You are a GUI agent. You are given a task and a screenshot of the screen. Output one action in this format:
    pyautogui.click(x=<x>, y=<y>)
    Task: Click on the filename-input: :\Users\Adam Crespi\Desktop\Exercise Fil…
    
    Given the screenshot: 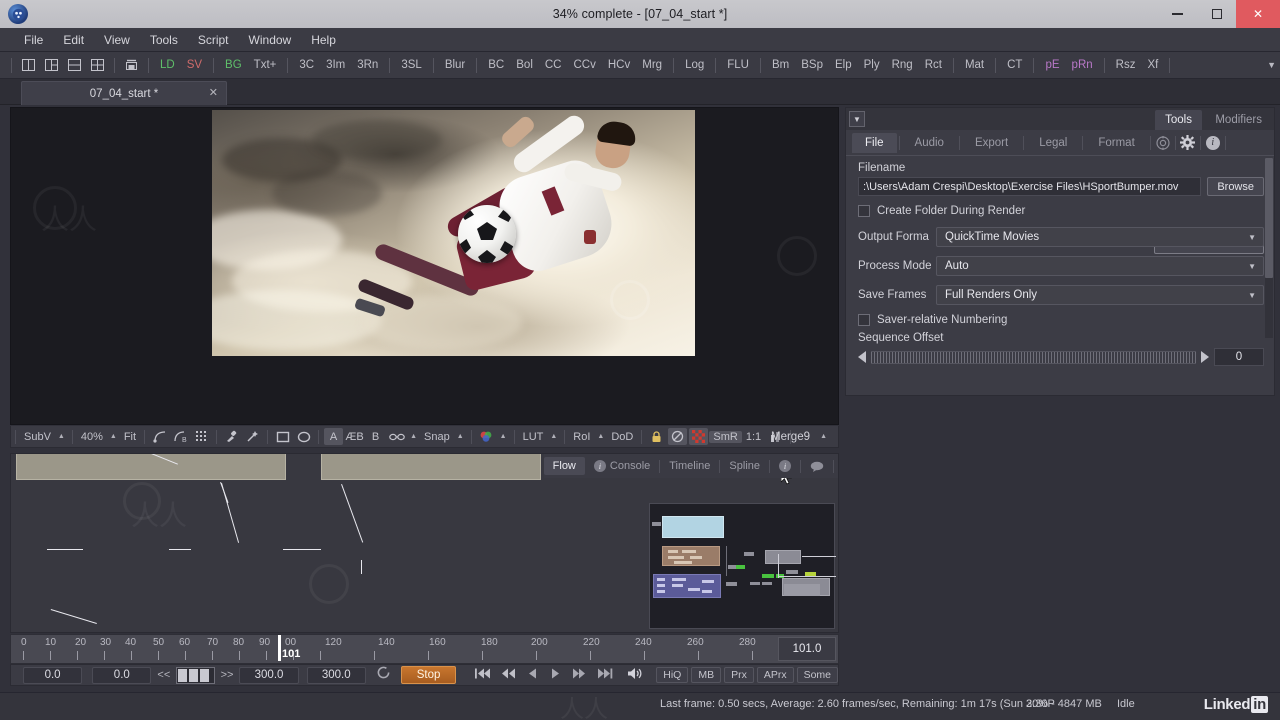 What is the action you would take?
    pyautogui.click(x=1030, y=186)
    